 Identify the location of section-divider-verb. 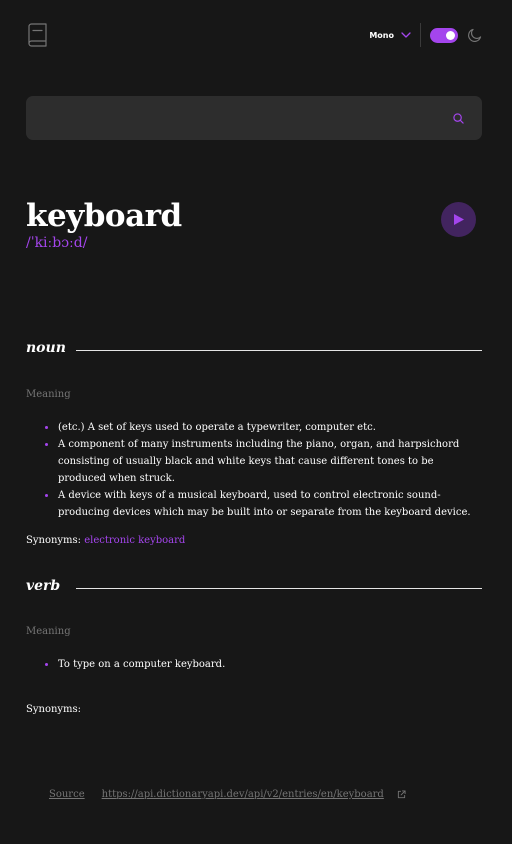
(279, 588).